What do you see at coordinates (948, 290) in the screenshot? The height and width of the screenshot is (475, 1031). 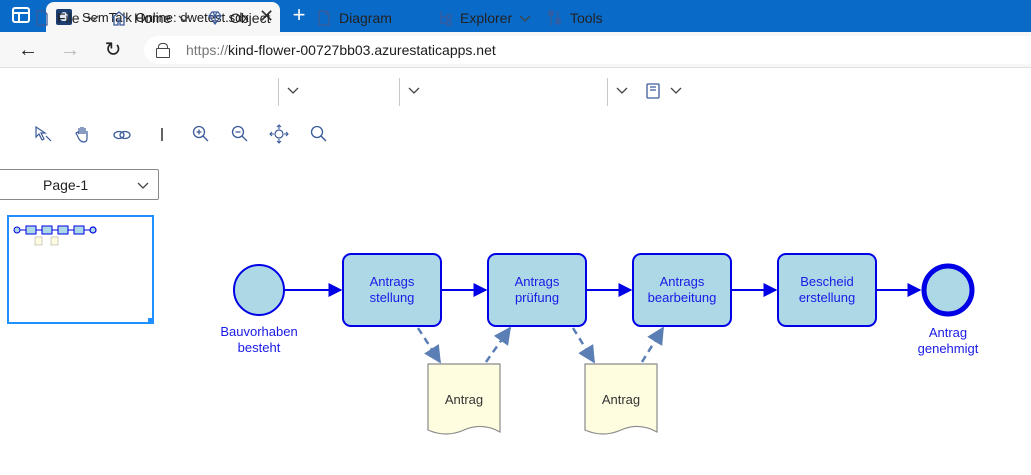 I see `end-event` at bounding box center [948, 290].